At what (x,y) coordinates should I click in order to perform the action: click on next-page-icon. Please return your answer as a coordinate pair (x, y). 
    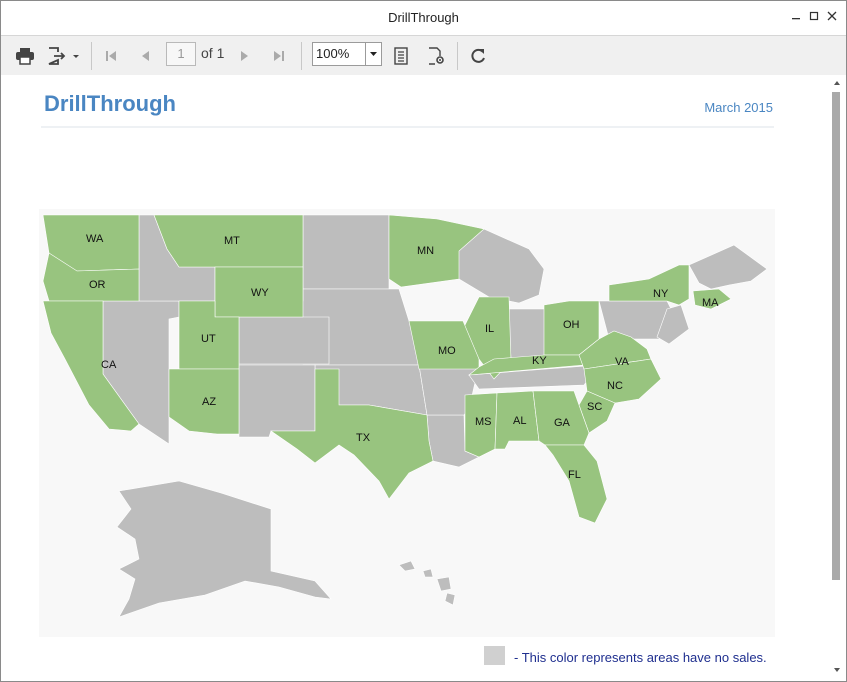
    Looking at the image, I should click on (244, 56).